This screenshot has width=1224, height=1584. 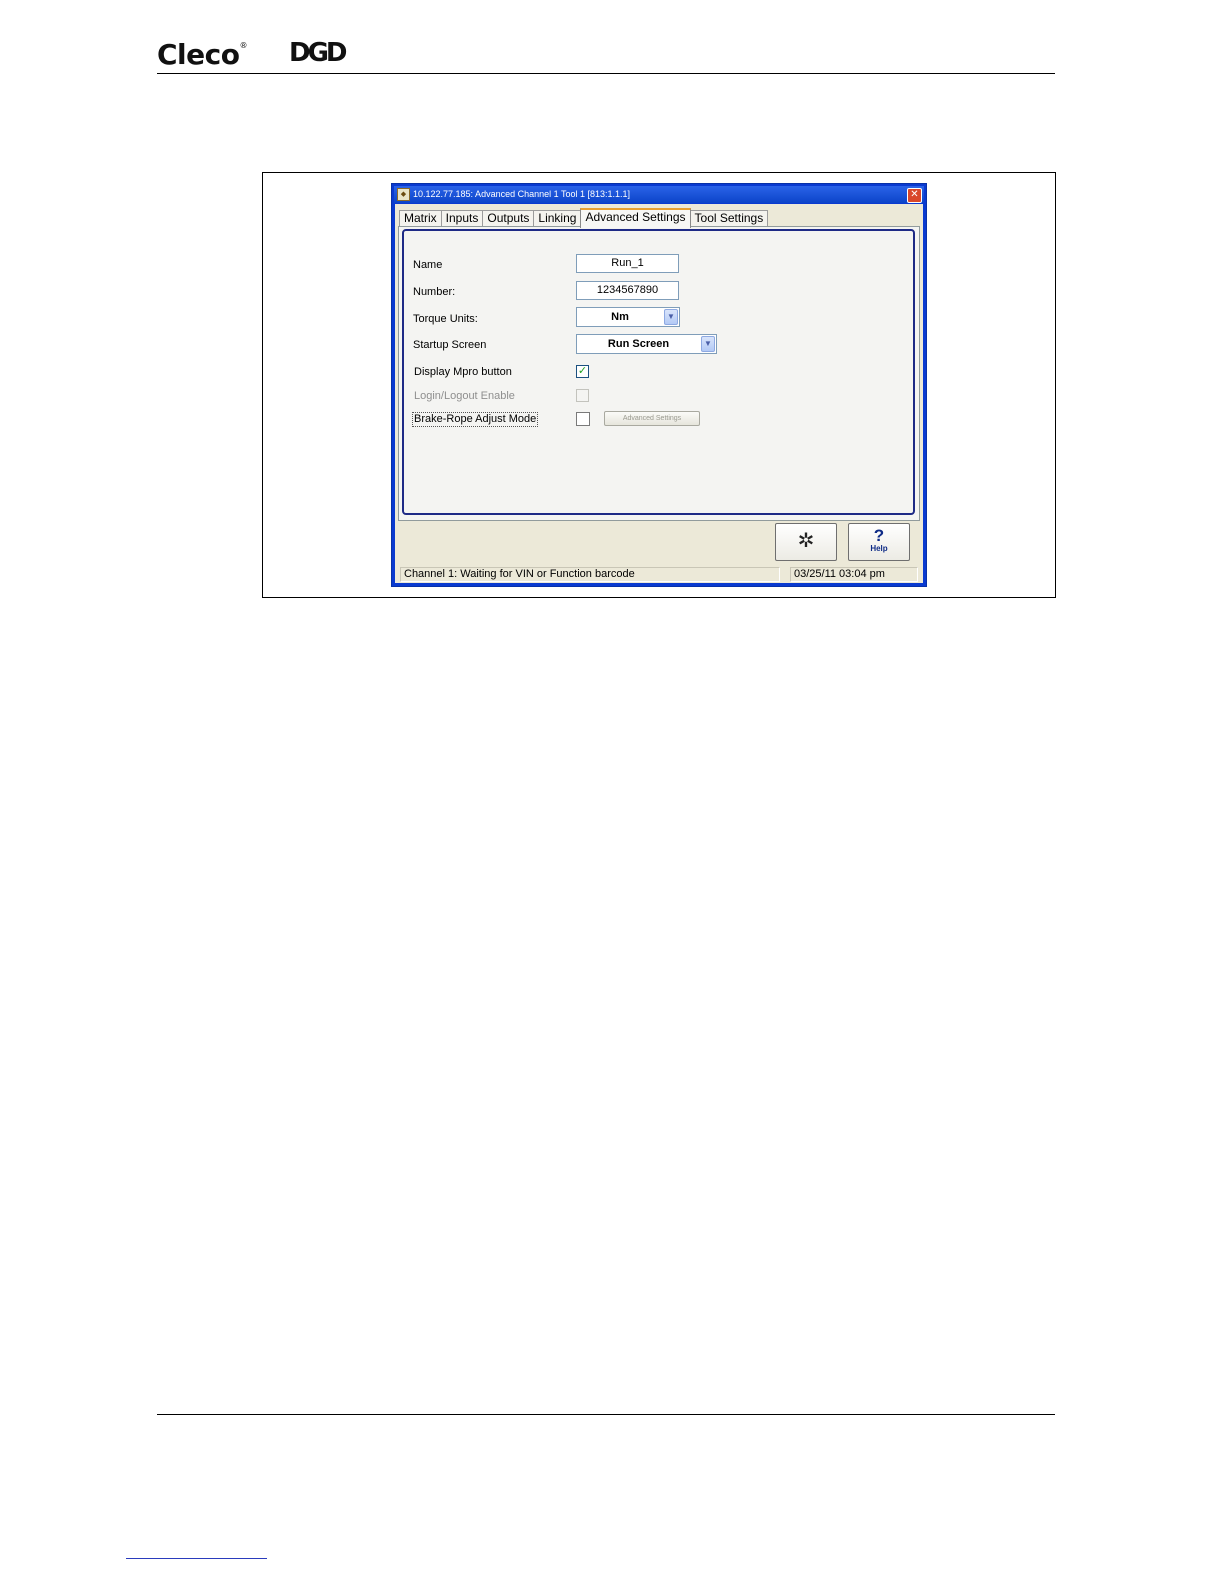 What do you see at coordinates (582, 395) in the screenshot?
I see `login-logout-checkbox` at bounding box center [582, 395].